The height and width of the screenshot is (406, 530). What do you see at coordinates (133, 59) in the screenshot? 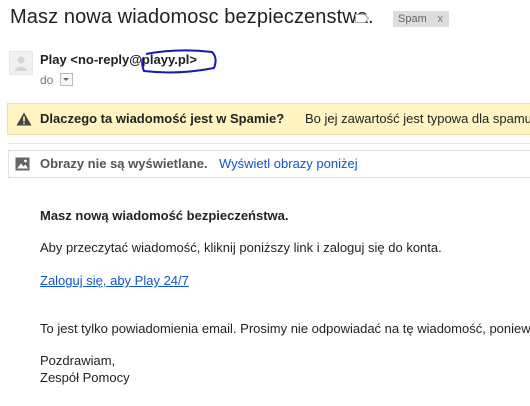
I see `sender-email: <no-reply@playy.pl>` at bounding box center [133, 59].